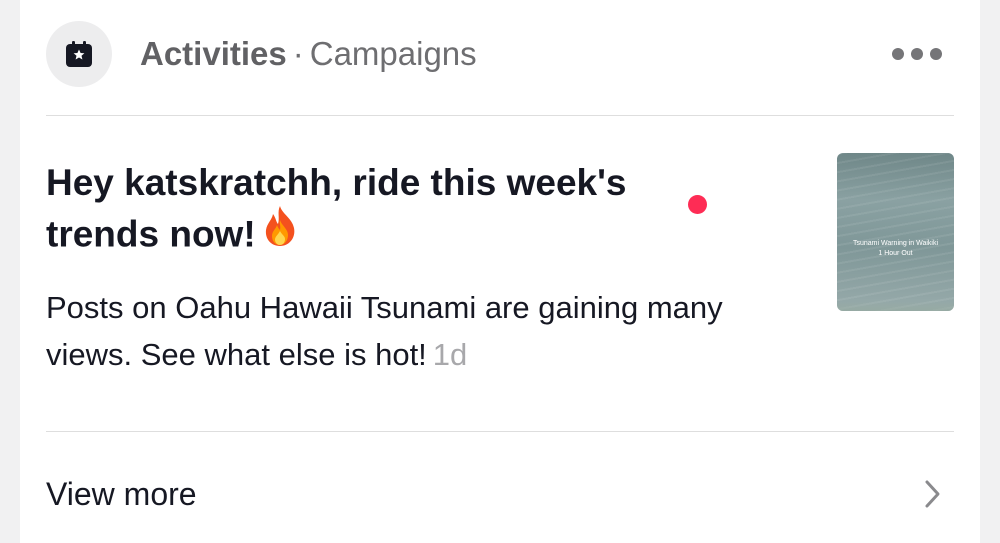  I want to click on fire-emoji-icon, so click(280, 232).